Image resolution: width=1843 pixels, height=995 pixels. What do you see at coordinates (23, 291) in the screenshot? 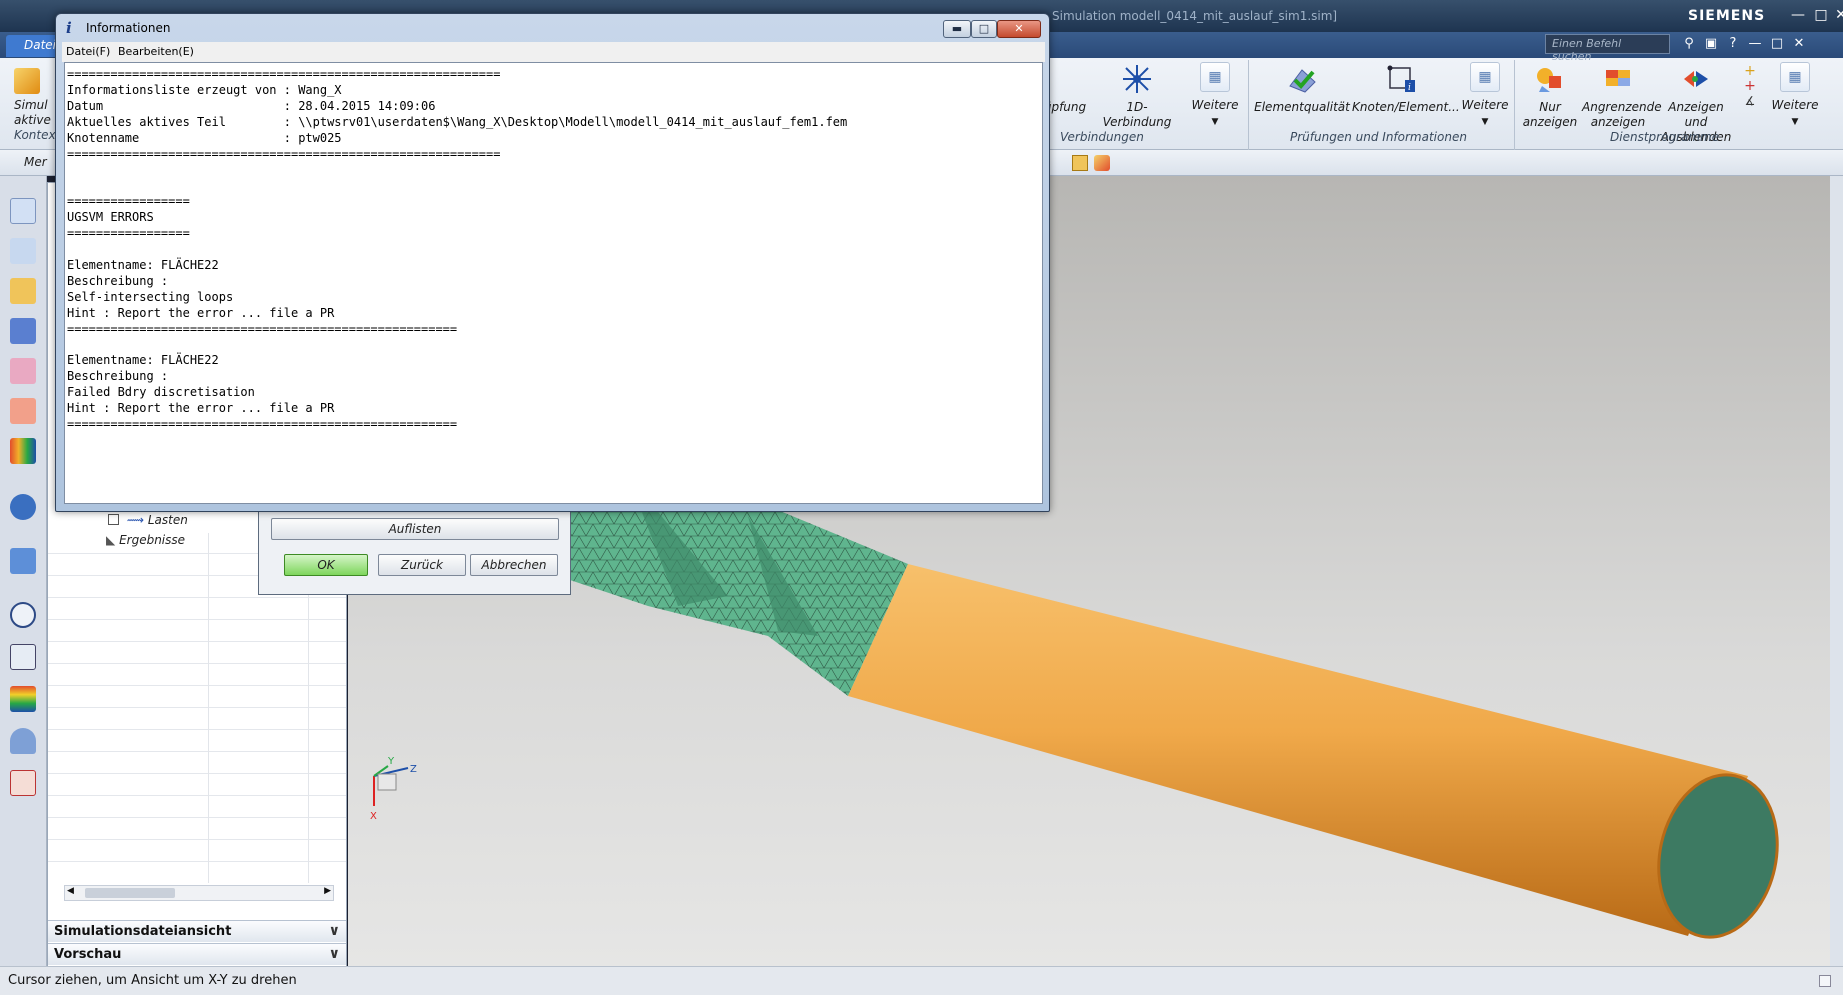
I see `assembly-navigator-icon` at bounding box center [23, 291].